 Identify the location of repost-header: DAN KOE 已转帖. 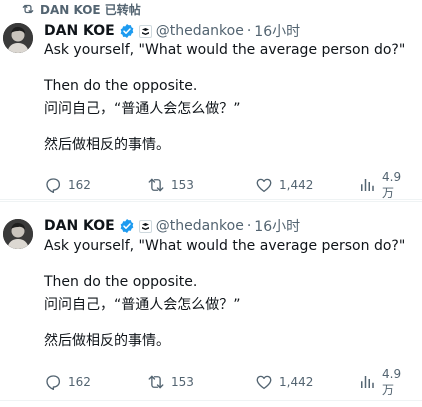
(211, 9).